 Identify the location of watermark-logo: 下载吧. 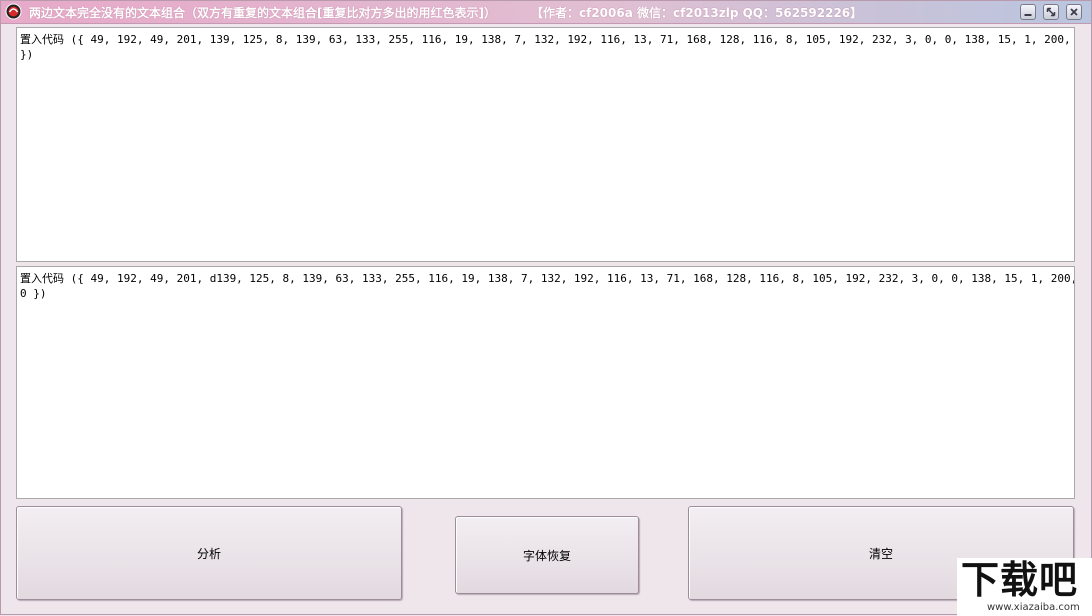
(1020, 580).